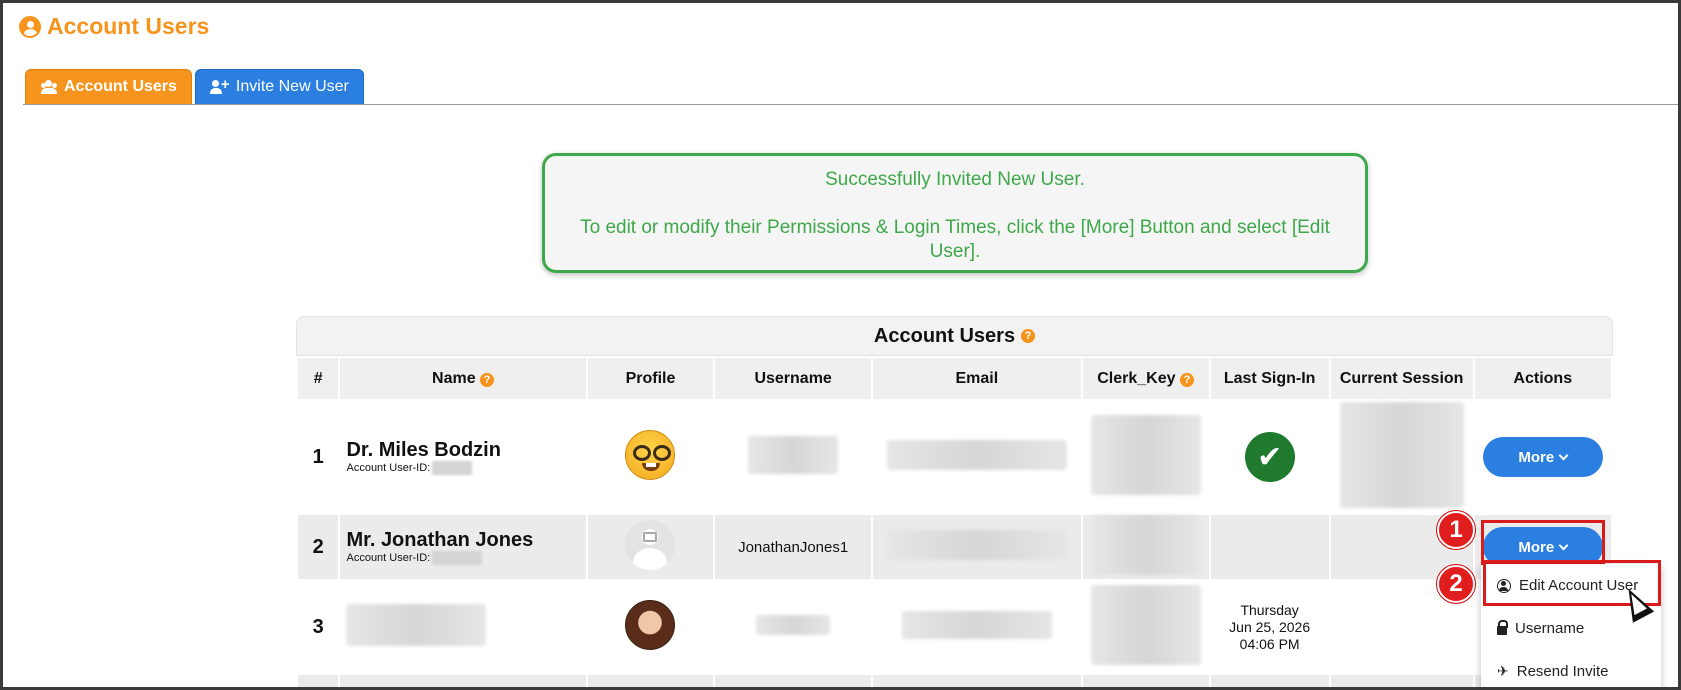  I want to click on user-photo-avatar, so click(650, 625).